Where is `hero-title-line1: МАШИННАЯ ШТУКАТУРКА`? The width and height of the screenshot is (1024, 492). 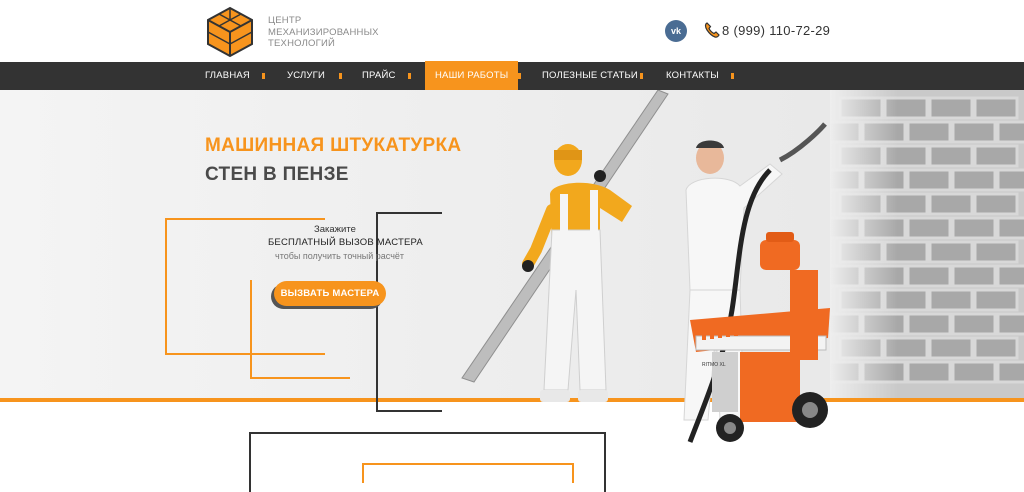
hero-title-line1: МАШИННАЯ ШТУКАТУРКА is located at coordinates (333, 145).